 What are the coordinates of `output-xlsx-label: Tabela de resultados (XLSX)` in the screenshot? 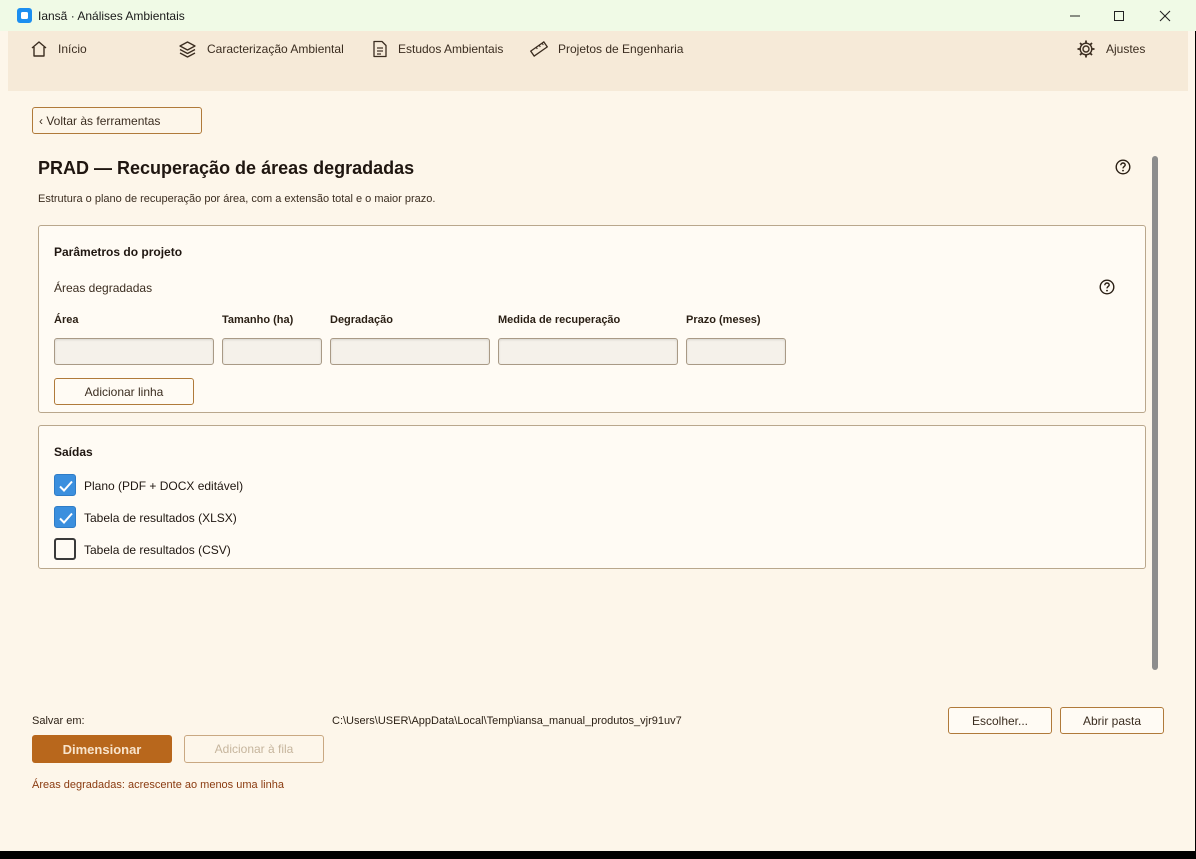 It's located at (160, 518).